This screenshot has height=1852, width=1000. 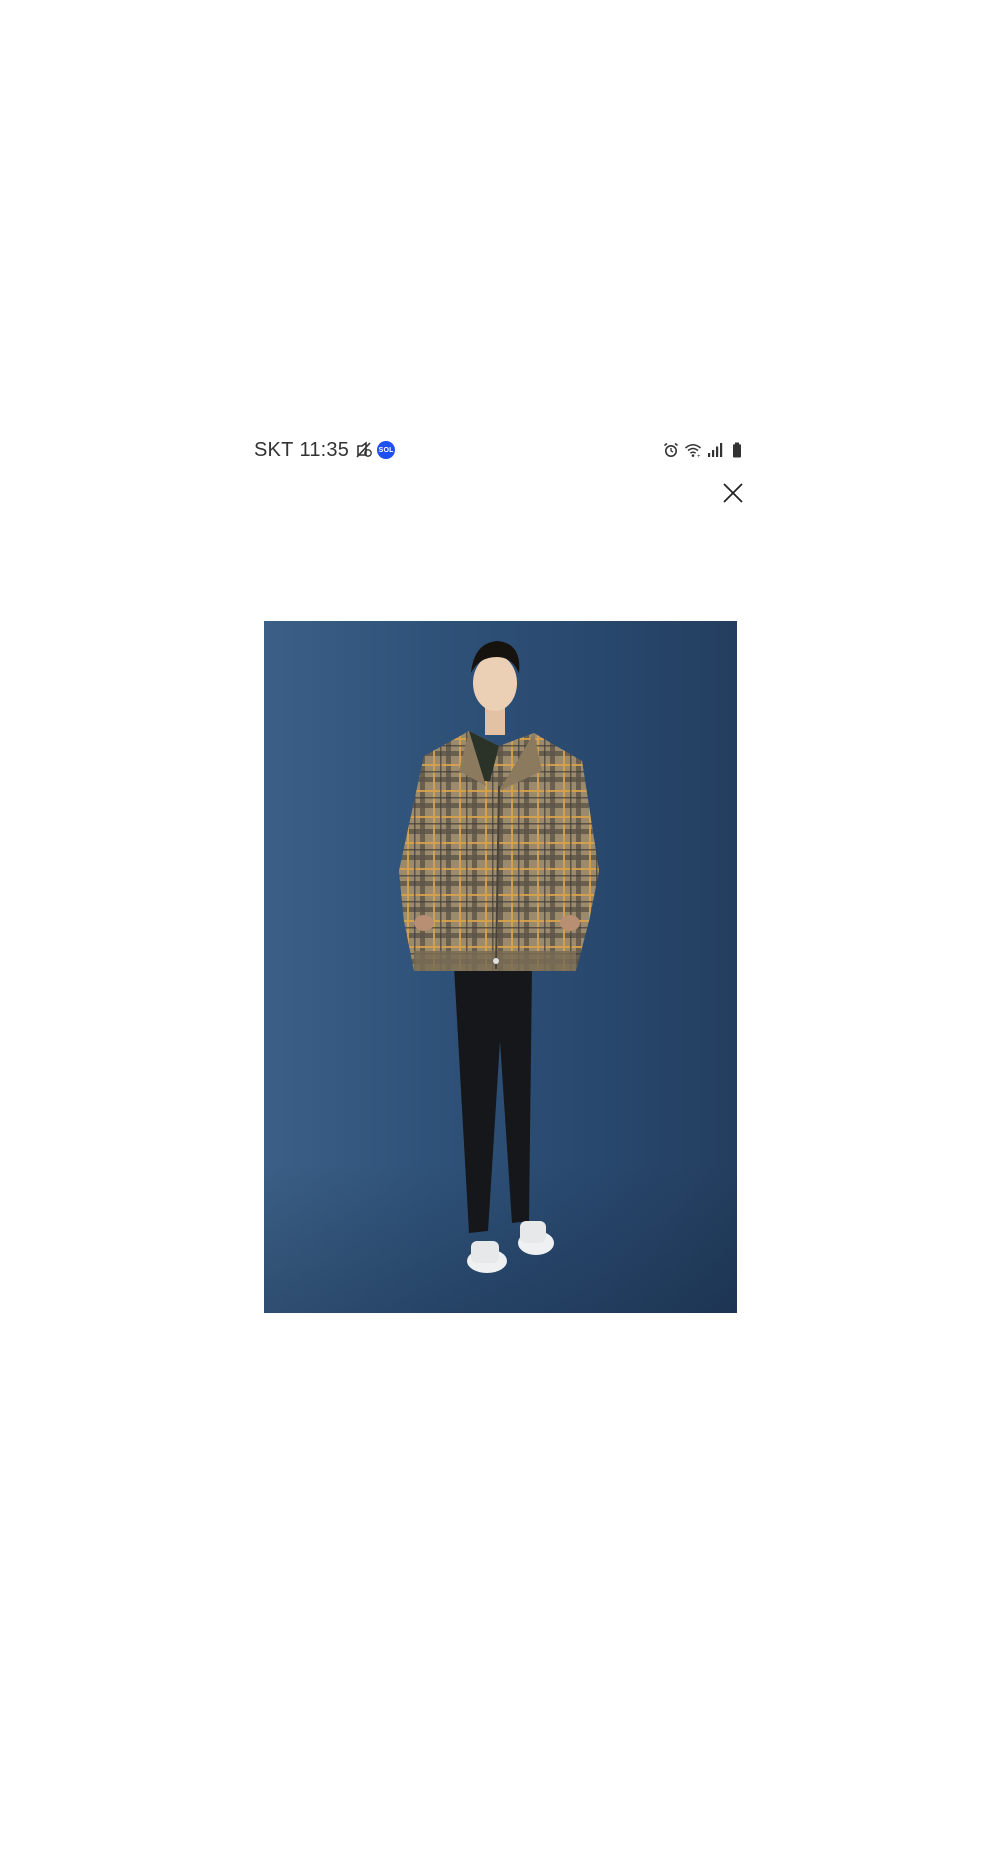 What do you see at coordinates (737, 450) in the screenshot?
I see `battery-icon` at bounding box center [737, 450].